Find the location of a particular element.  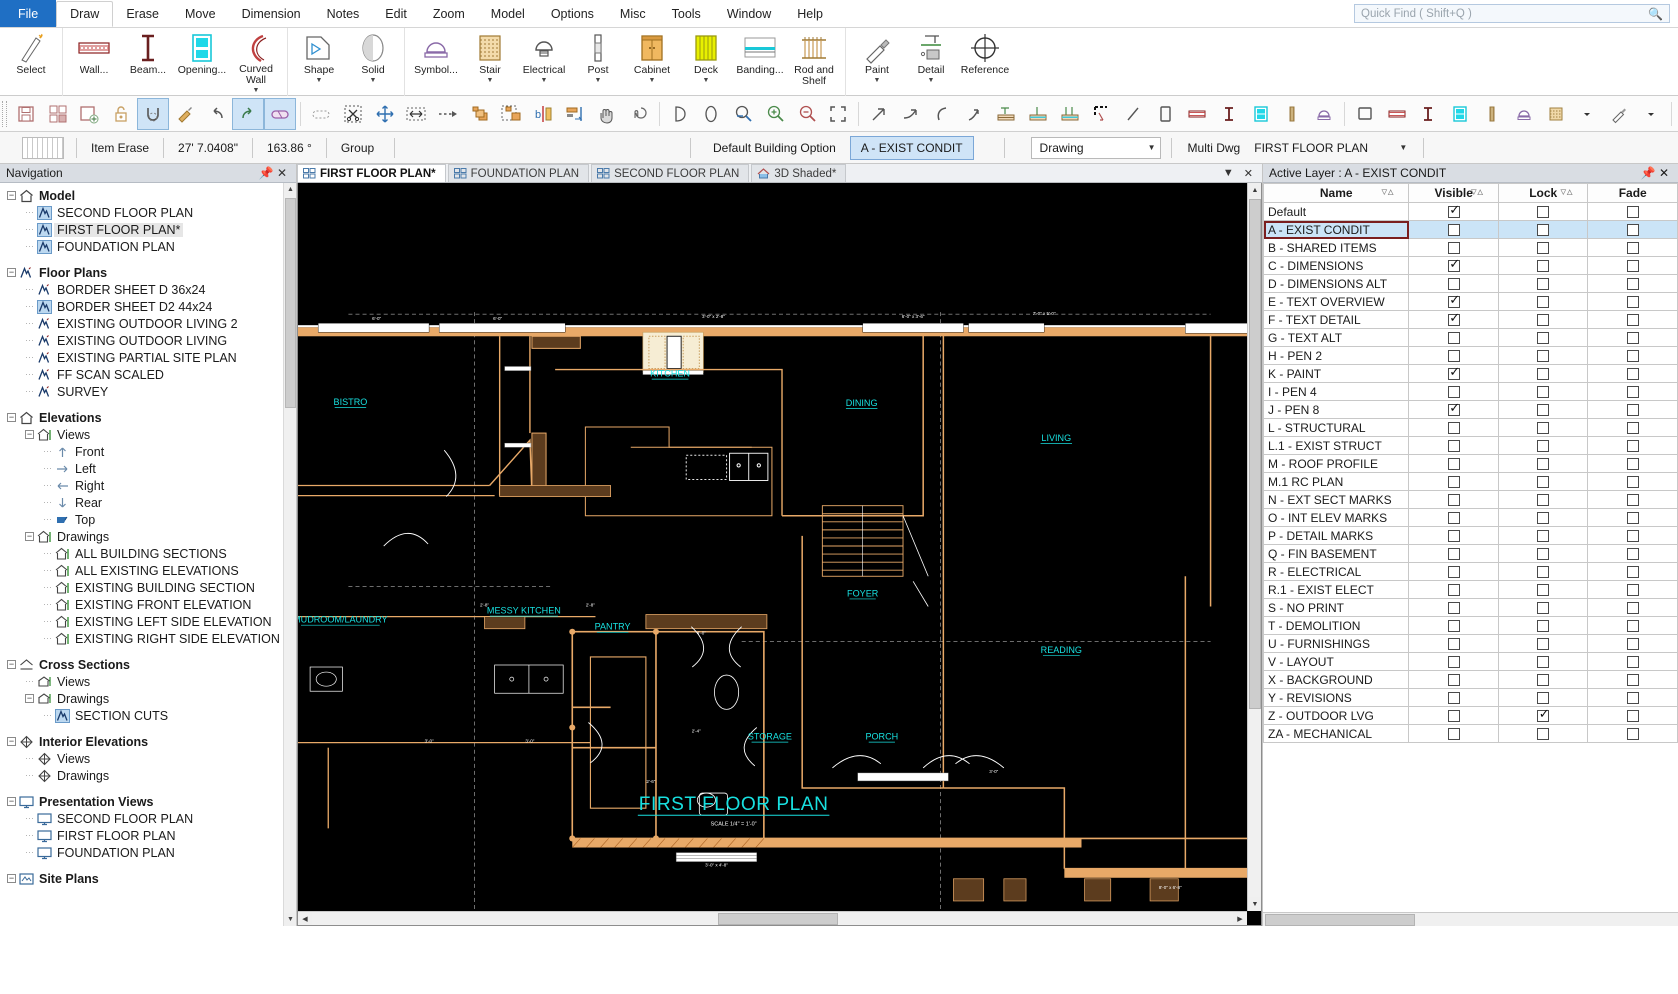

tree-item-all-existing-elevations: ··· ALL EXISTING ELEVATIONS is located at coordinates (148, 570).